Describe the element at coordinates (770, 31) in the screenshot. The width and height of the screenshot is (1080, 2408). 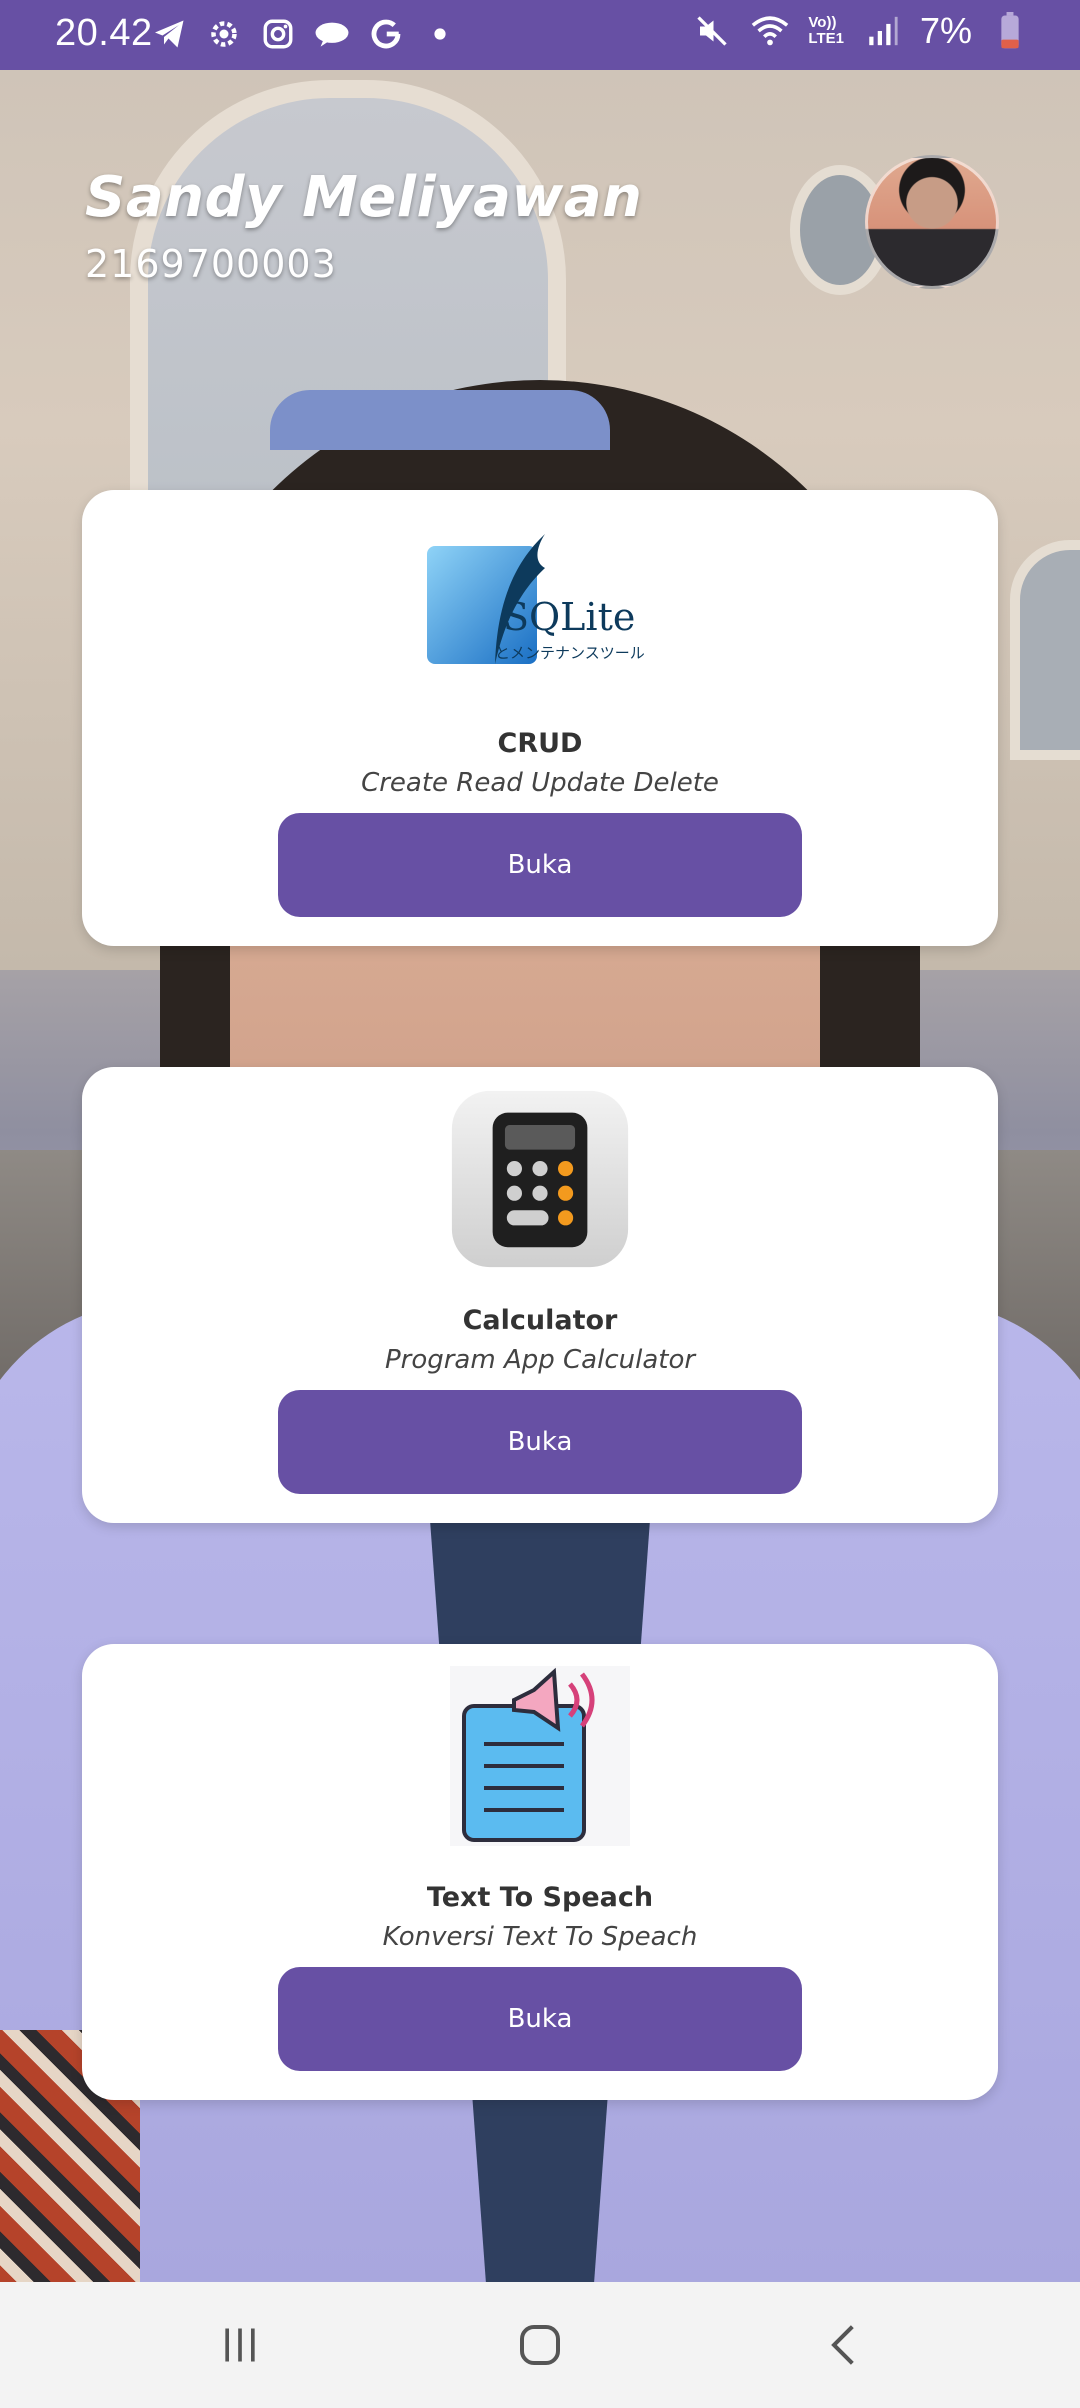
I see `wifi-icon` at that location.